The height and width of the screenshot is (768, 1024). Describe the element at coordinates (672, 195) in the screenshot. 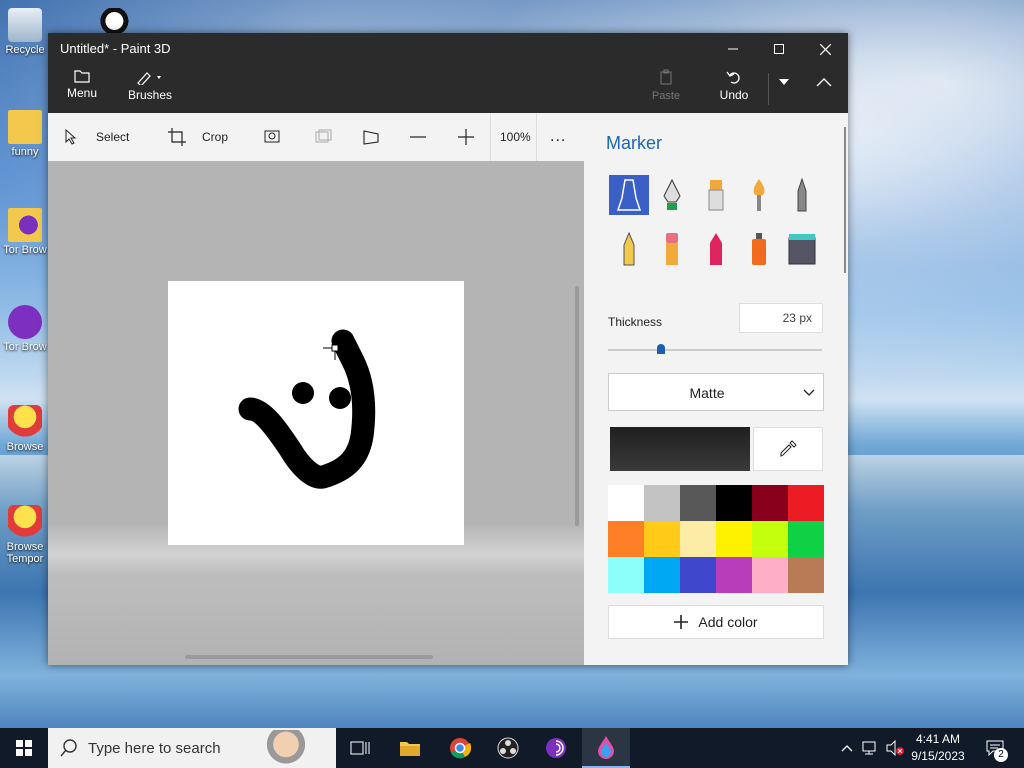

I see `calligraphy-pen-brush` at that location.